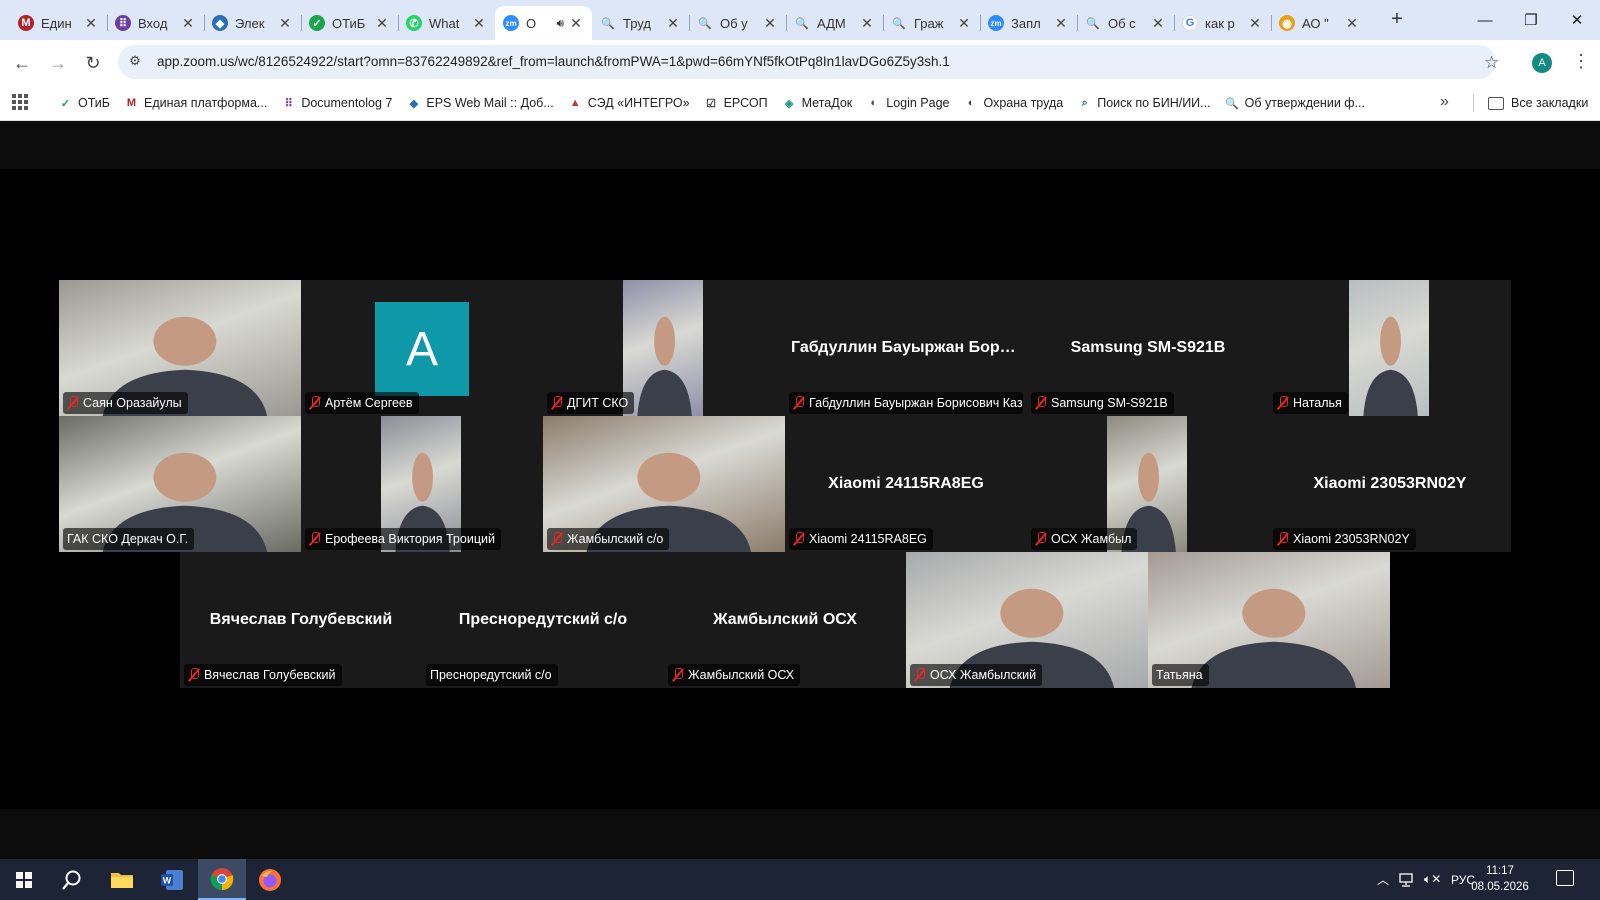  I want to click on file-explorer-button, so click(122, 879).